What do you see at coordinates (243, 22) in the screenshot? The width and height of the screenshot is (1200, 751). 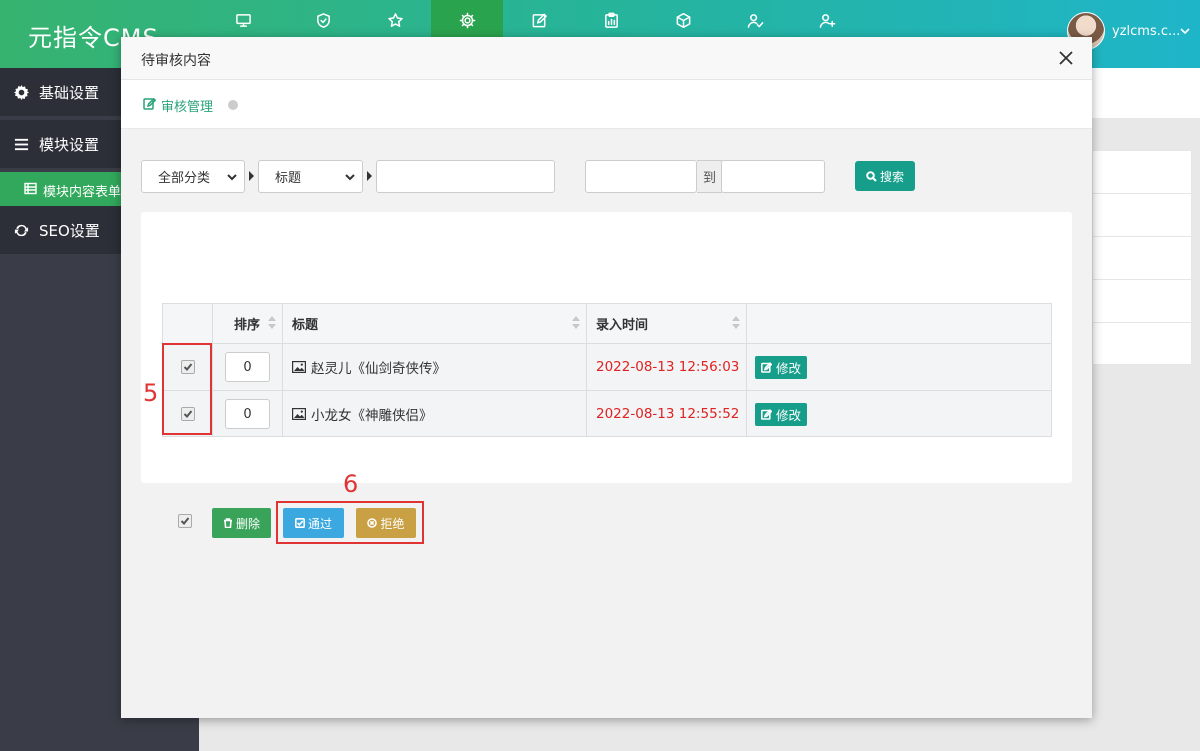 I see `monitor-icon` at bounding box center [243, 22].